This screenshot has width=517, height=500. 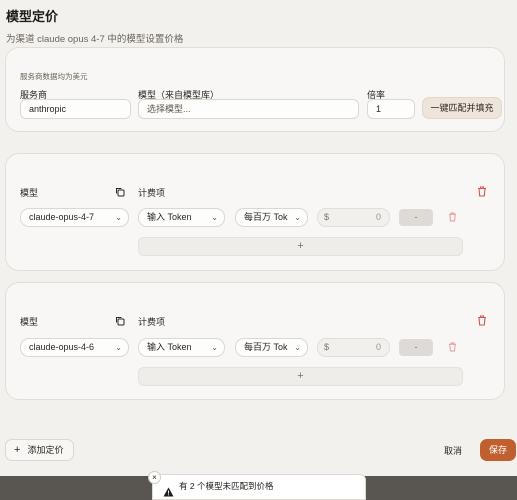 What do you see at coordinates (95, 39) in the screenshot?
I see `dialog-subtitle: 为渠道 claude opus 4-7 中的模型设置价格` at bounding box center [95, 39].